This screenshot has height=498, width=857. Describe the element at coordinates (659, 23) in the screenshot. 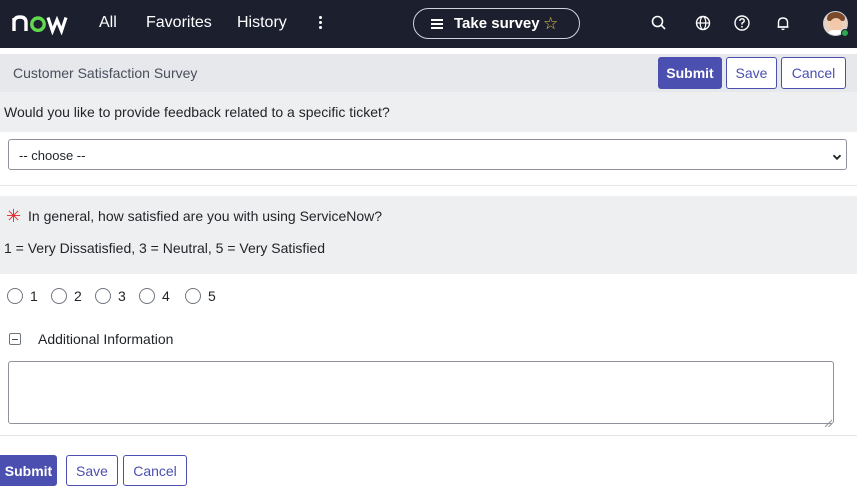

I see `search-icon` at that location.